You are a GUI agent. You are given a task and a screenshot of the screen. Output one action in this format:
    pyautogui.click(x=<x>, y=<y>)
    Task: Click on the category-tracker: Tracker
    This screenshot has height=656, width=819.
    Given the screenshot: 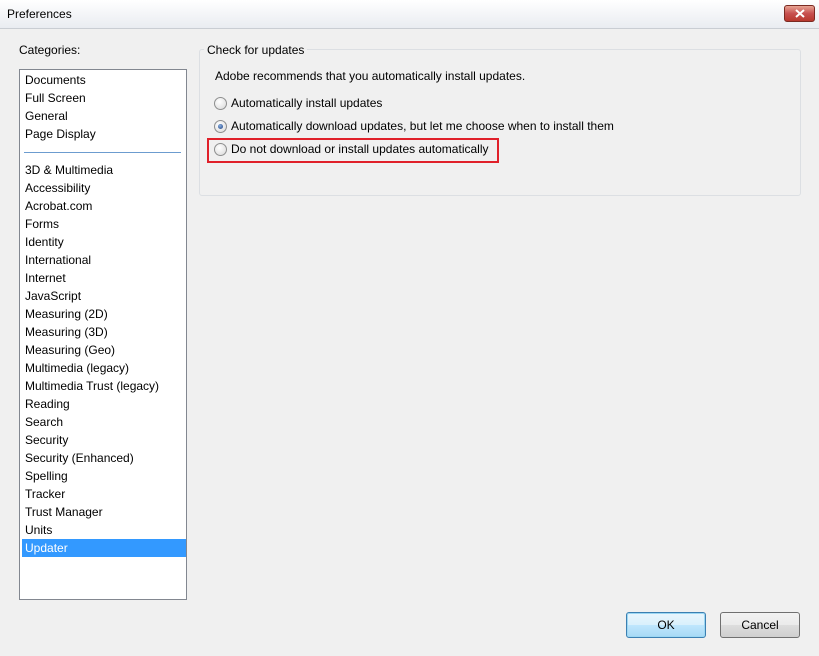 What is the action you would take?
    pyautogui.click(x=104, y=494)
    